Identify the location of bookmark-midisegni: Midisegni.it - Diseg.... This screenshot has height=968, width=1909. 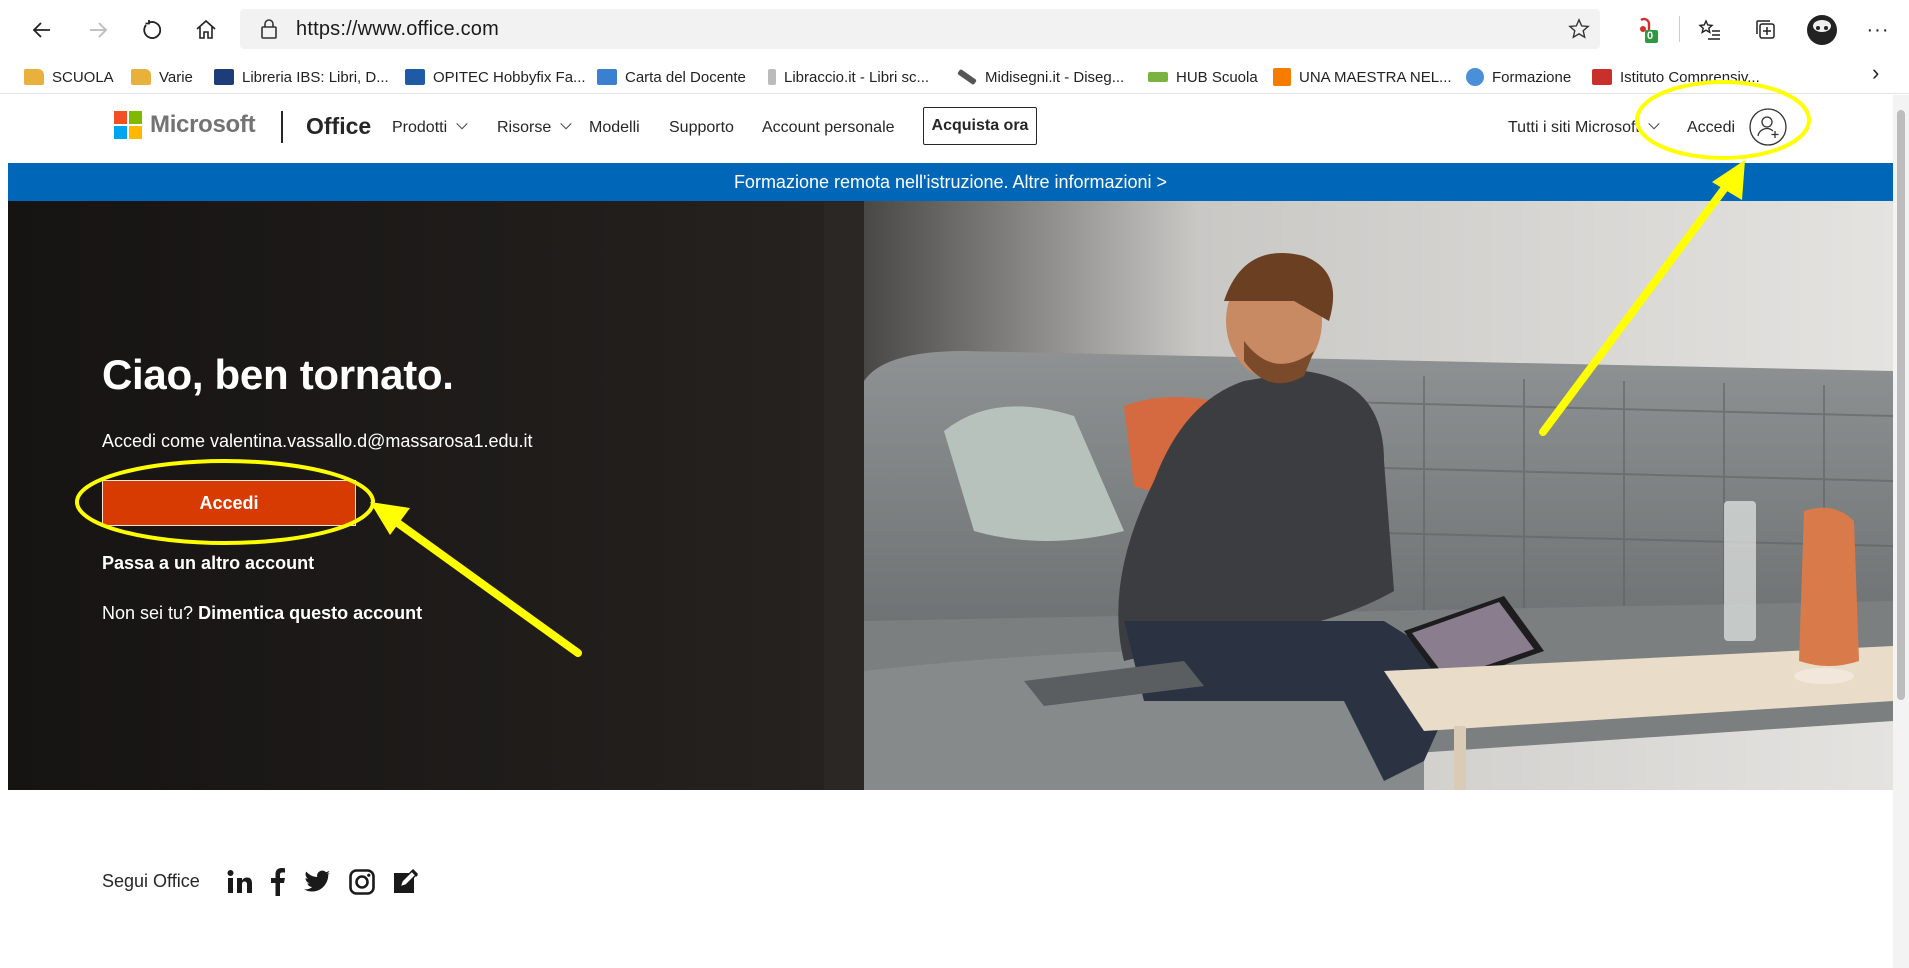
(1040, 77).